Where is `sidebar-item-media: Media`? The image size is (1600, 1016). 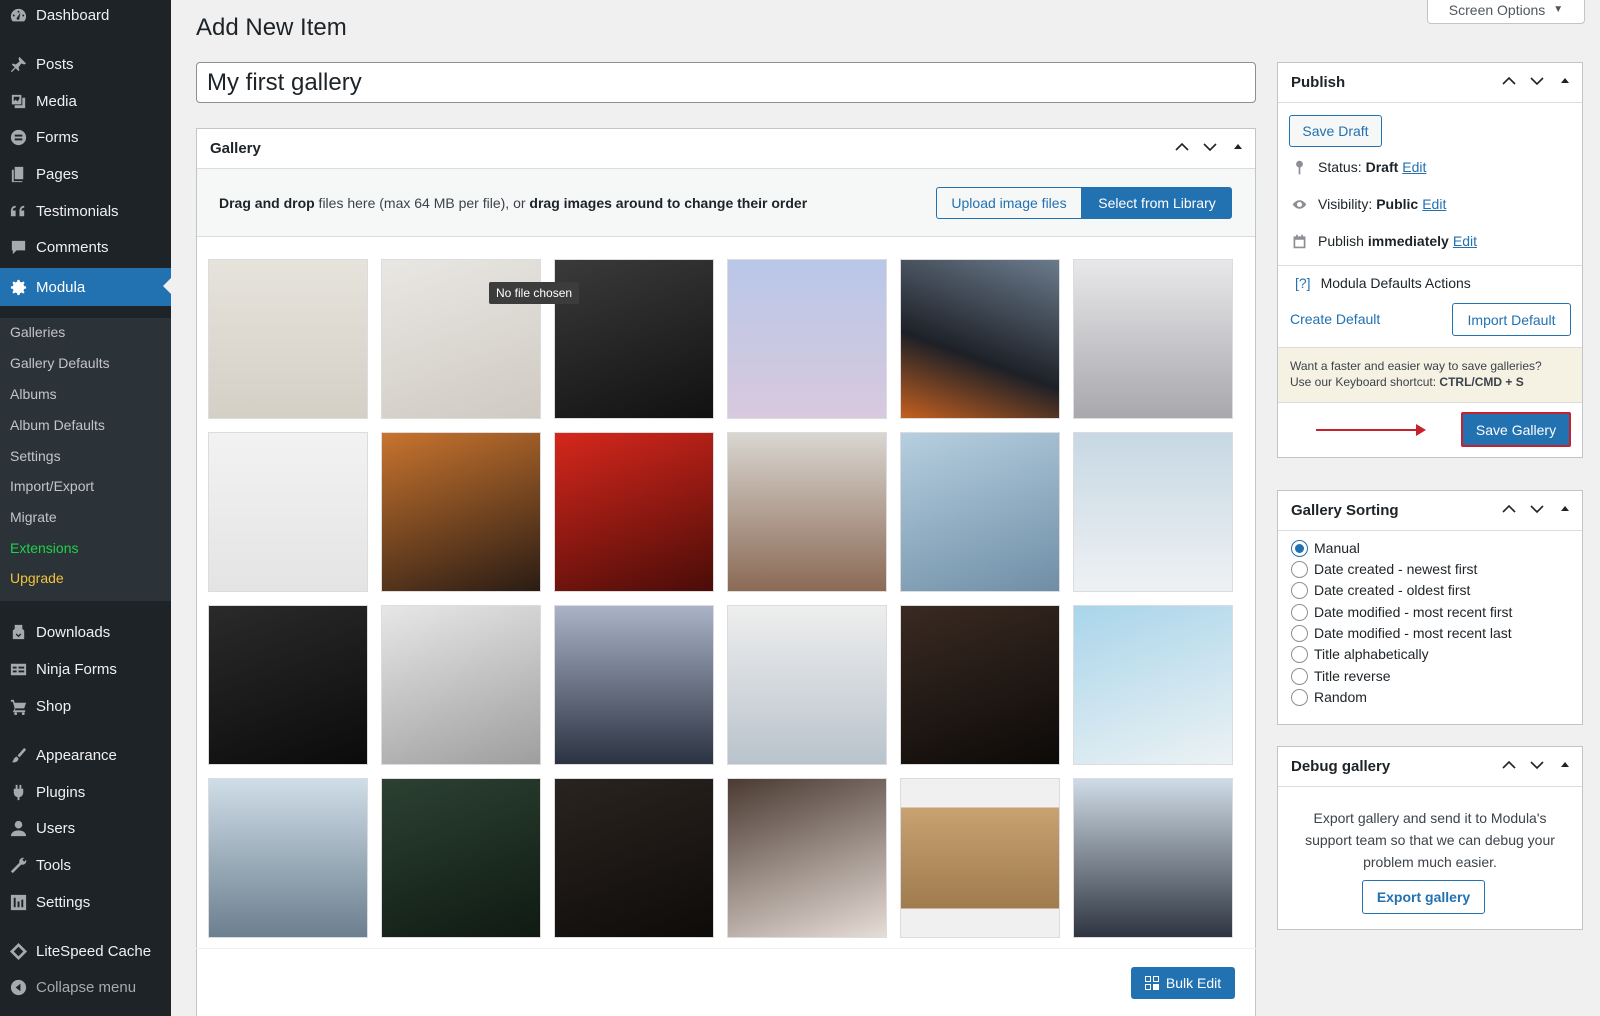
sidebar-item-media: Media is located at coordinates (85, 101).